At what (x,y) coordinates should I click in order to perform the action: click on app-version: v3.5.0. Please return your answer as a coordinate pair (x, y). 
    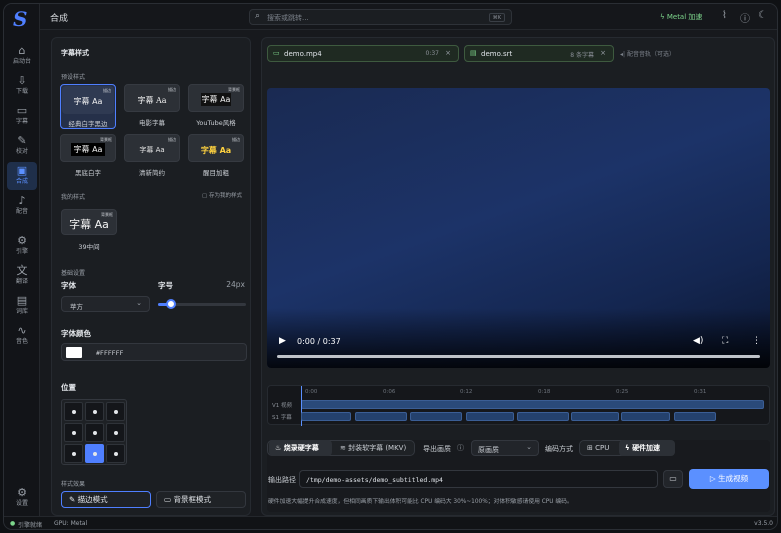
    Looking at the image, I should click on (763, 523).